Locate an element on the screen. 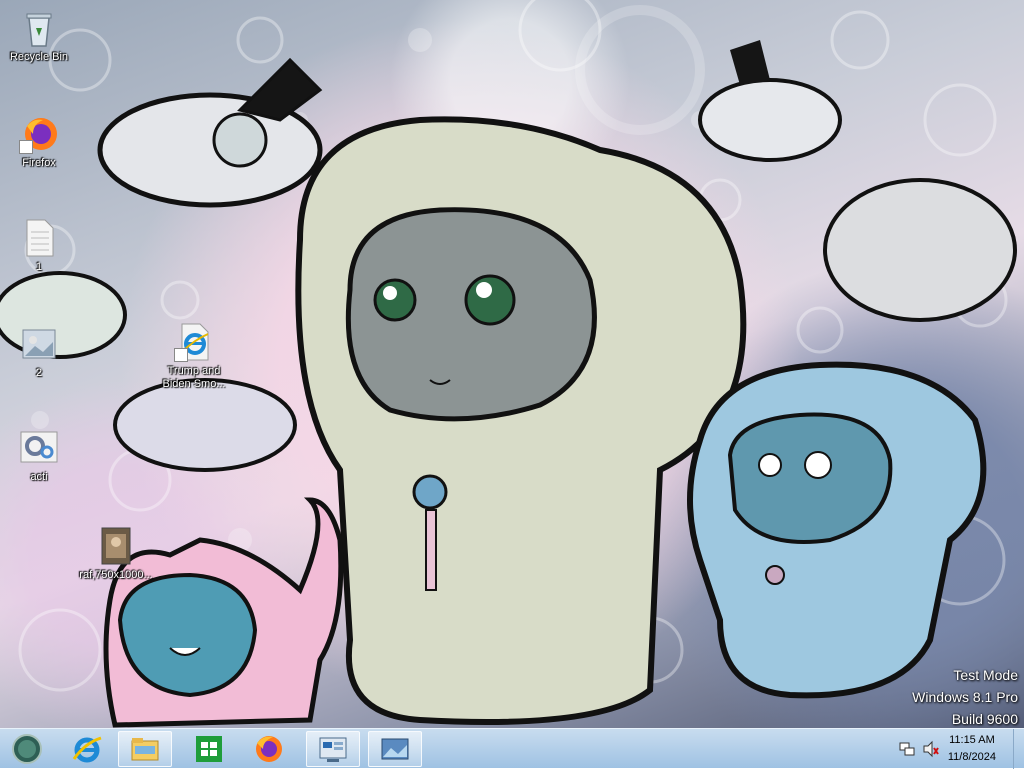 This screenshot has width=1024, height=769. internet-explorer-icon is located at coordinates (87, 749).